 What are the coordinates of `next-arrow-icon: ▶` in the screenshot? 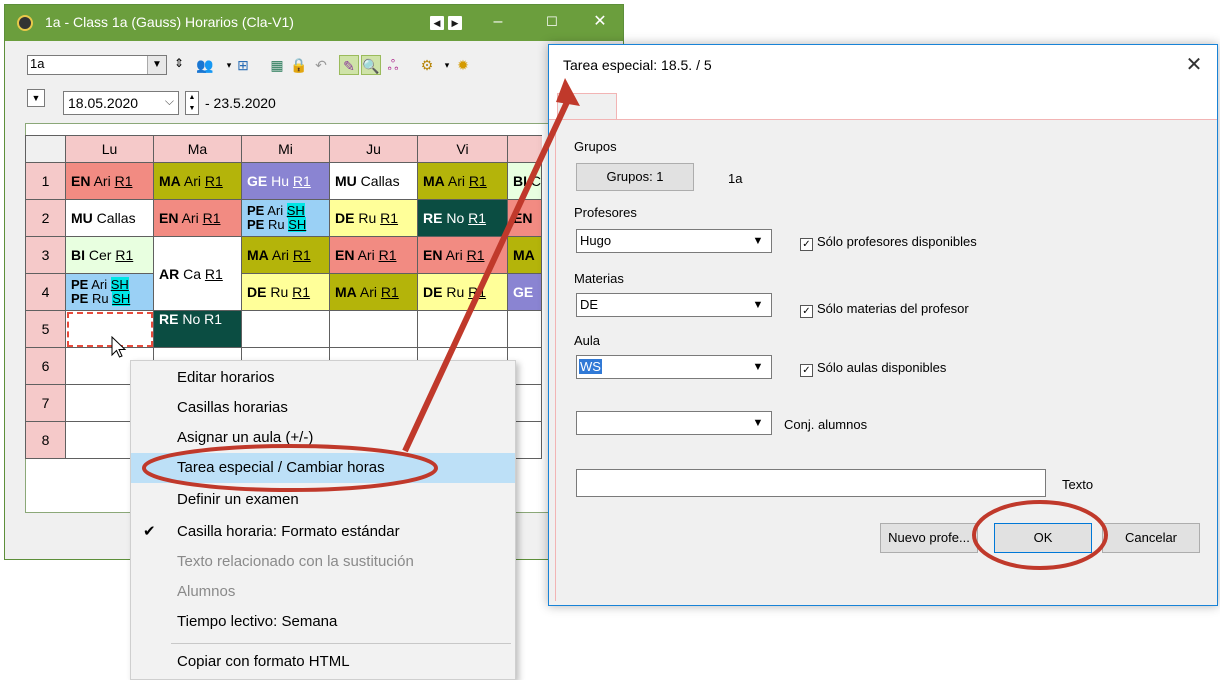 It's located at (455, 23).